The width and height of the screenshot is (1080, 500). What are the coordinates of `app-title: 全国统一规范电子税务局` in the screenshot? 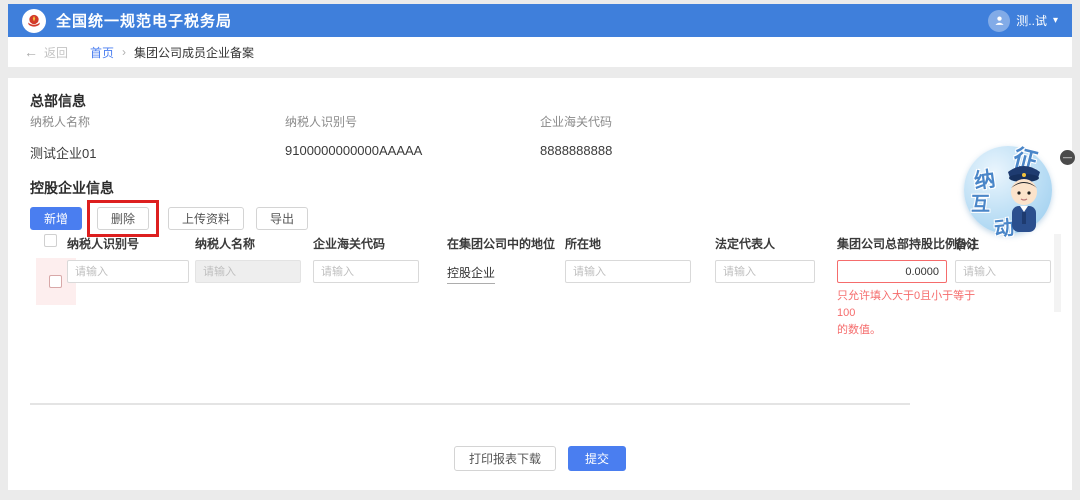 It's located at (144, 21).